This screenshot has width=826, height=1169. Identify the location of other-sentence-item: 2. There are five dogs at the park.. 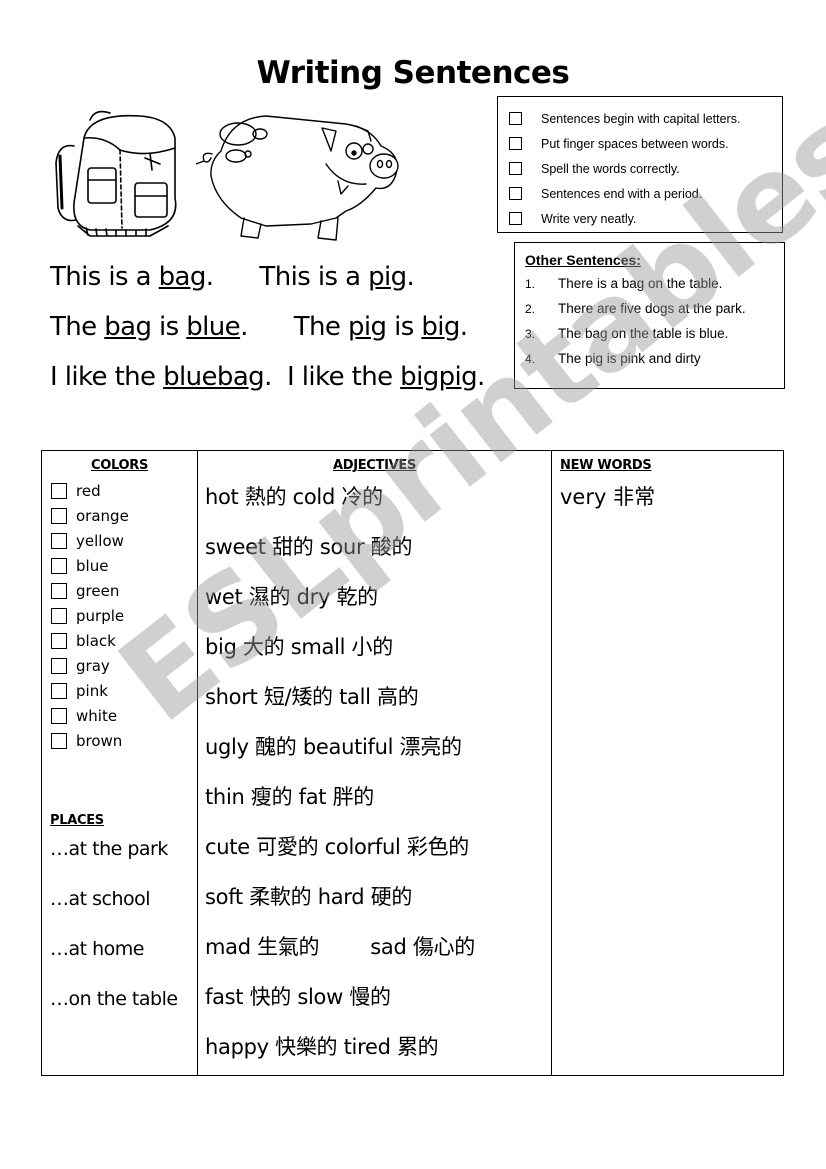
(635, 308).